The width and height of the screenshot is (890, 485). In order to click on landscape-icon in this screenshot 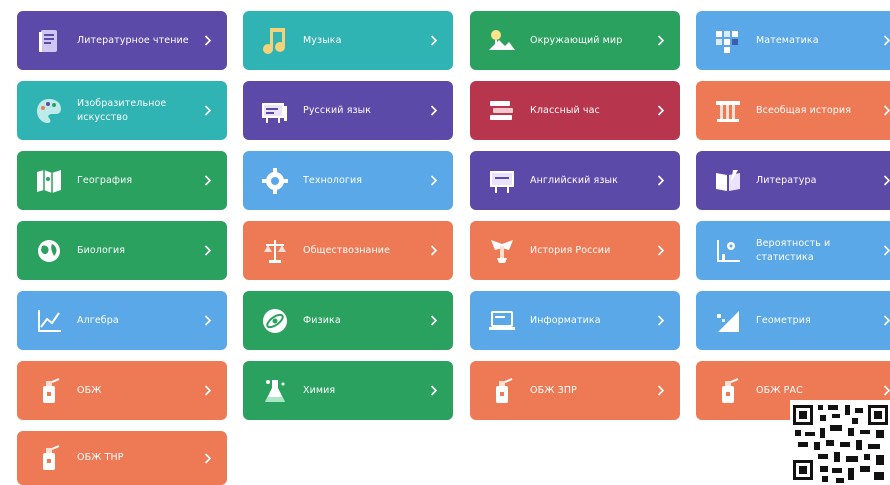, I will do `click(502, 41)`.